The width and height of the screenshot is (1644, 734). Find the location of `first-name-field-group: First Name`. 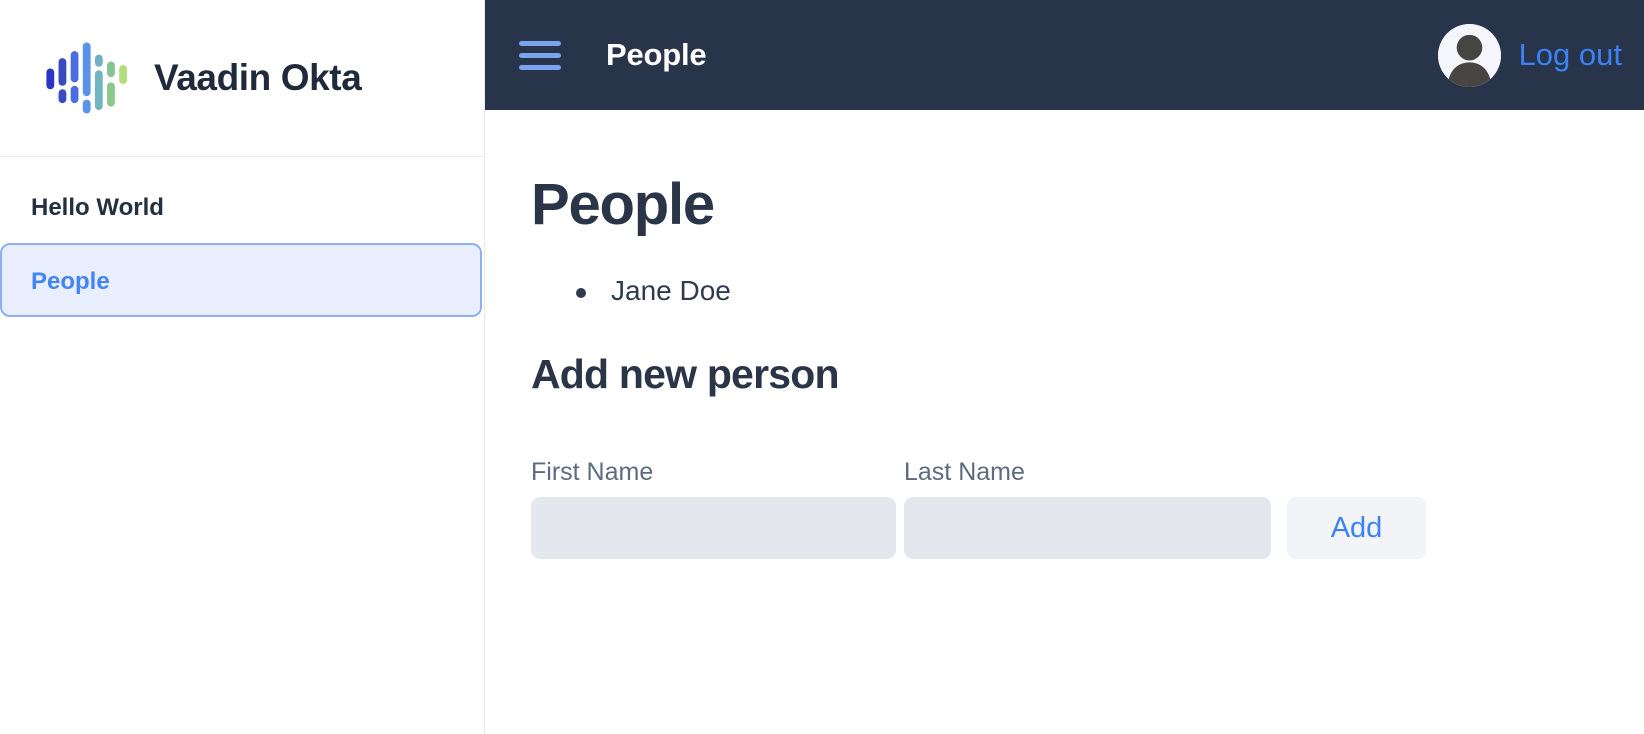

first-name-field-group: First Name is located at coordinates (713, 508).